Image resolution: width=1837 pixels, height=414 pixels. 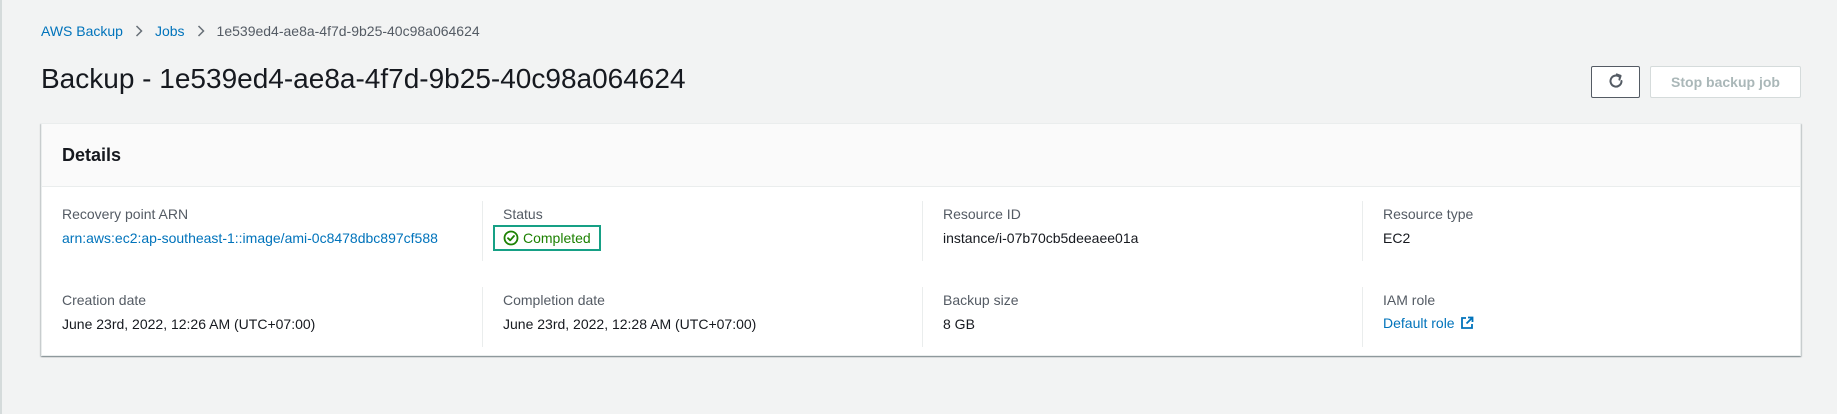 I want to click on field-label: Status, so click(x=523, y=214).